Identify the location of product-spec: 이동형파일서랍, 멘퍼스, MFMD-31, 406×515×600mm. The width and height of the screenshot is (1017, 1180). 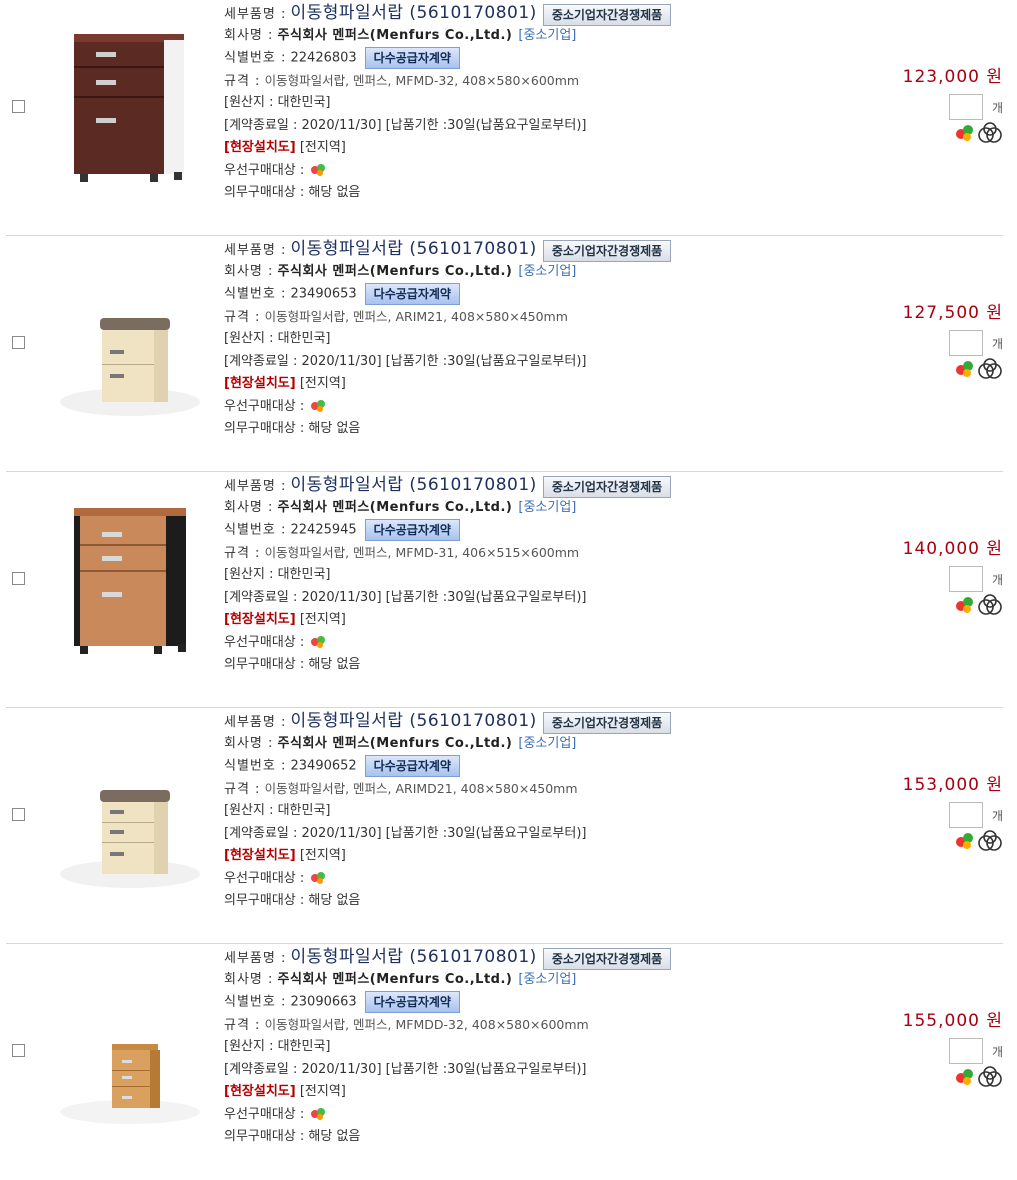
(422, 552).